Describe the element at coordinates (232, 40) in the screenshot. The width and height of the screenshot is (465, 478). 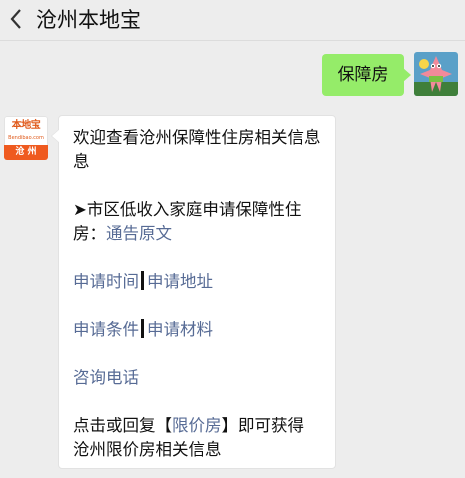
I see `divider` at that location.